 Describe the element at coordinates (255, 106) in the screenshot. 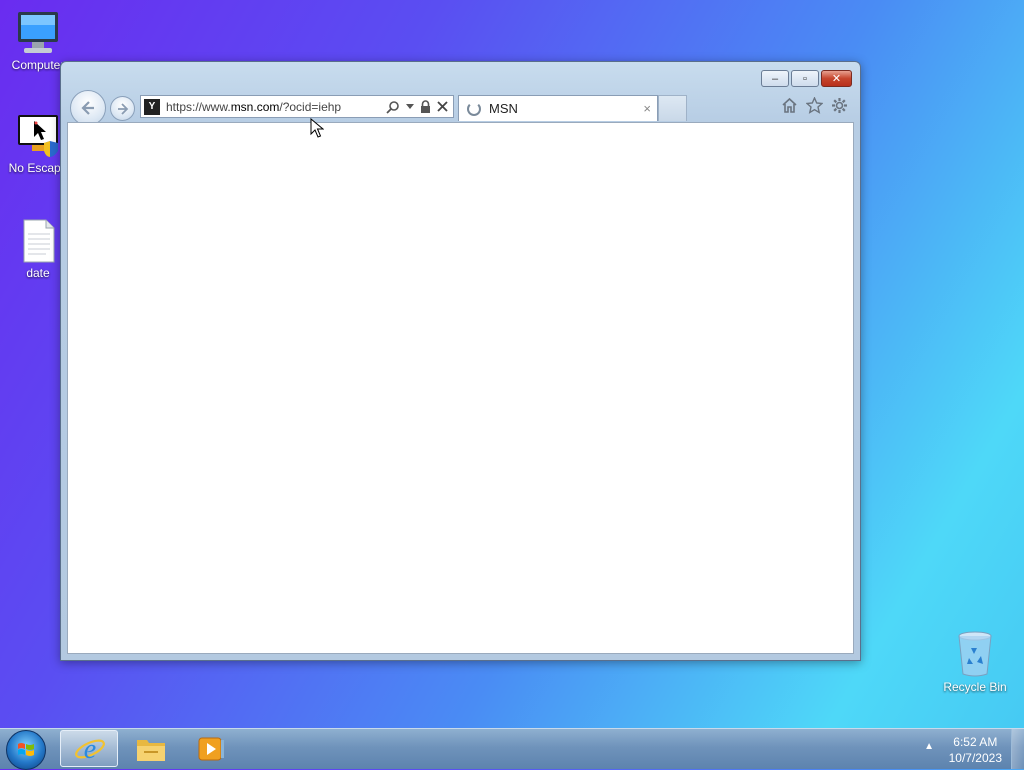

I see `url-domain: msn.com` at that location.